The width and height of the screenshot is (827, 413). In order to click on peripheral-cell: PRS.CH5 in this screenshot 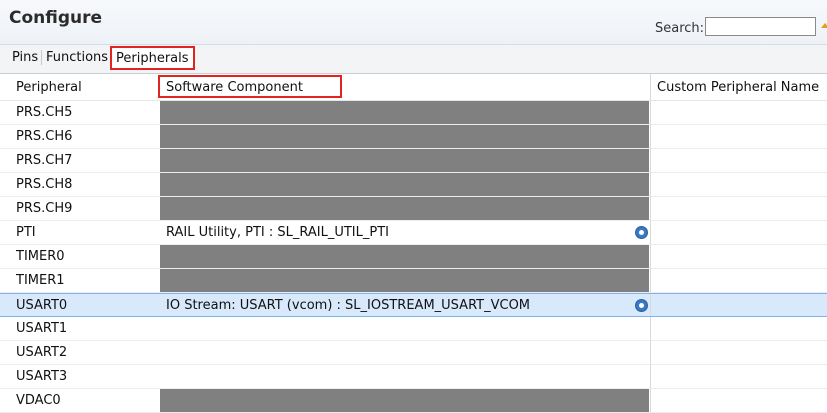, I will do `click(44, 112)`.